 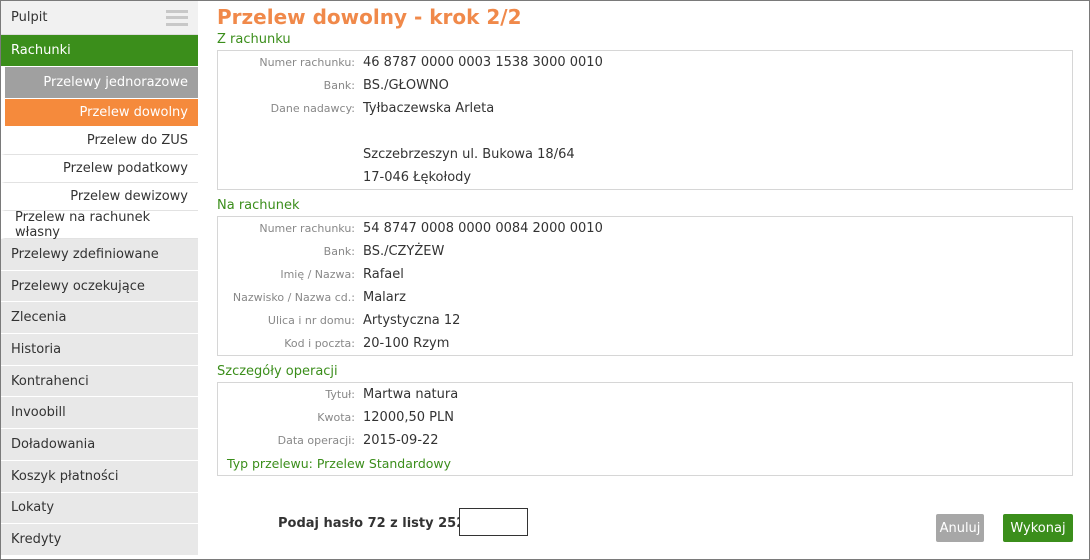 I want to click on field-label: Nazwisko / Nazwa cd.:, so click(x=293, y=297).